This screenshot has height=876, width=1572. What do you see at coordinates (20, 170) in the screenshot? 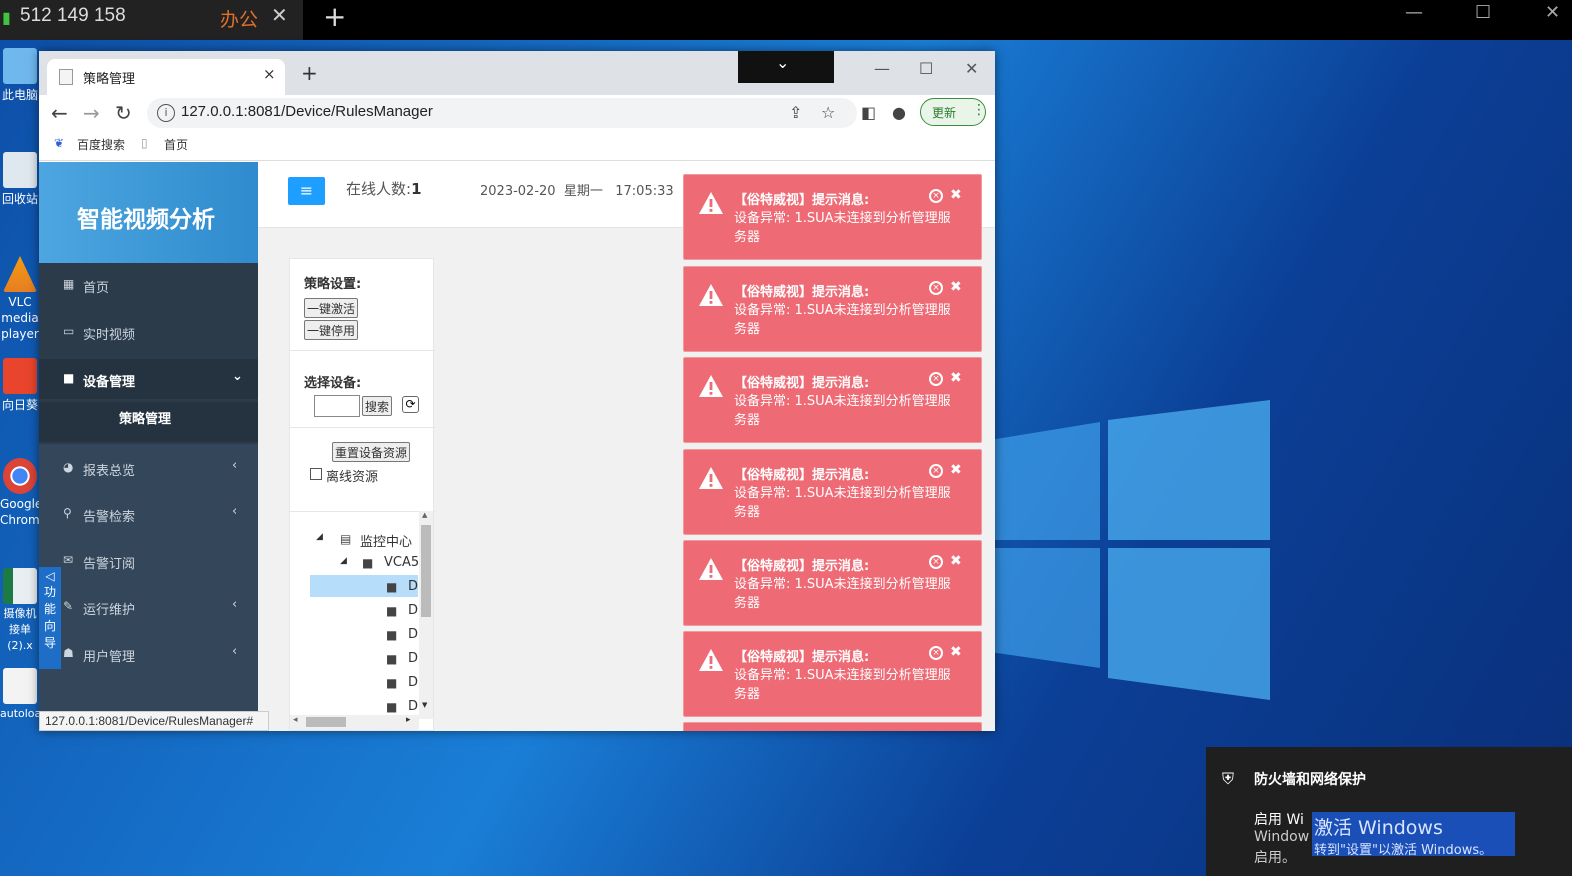
I see `recycle-bin-icon` at bounding box center [20, 170].